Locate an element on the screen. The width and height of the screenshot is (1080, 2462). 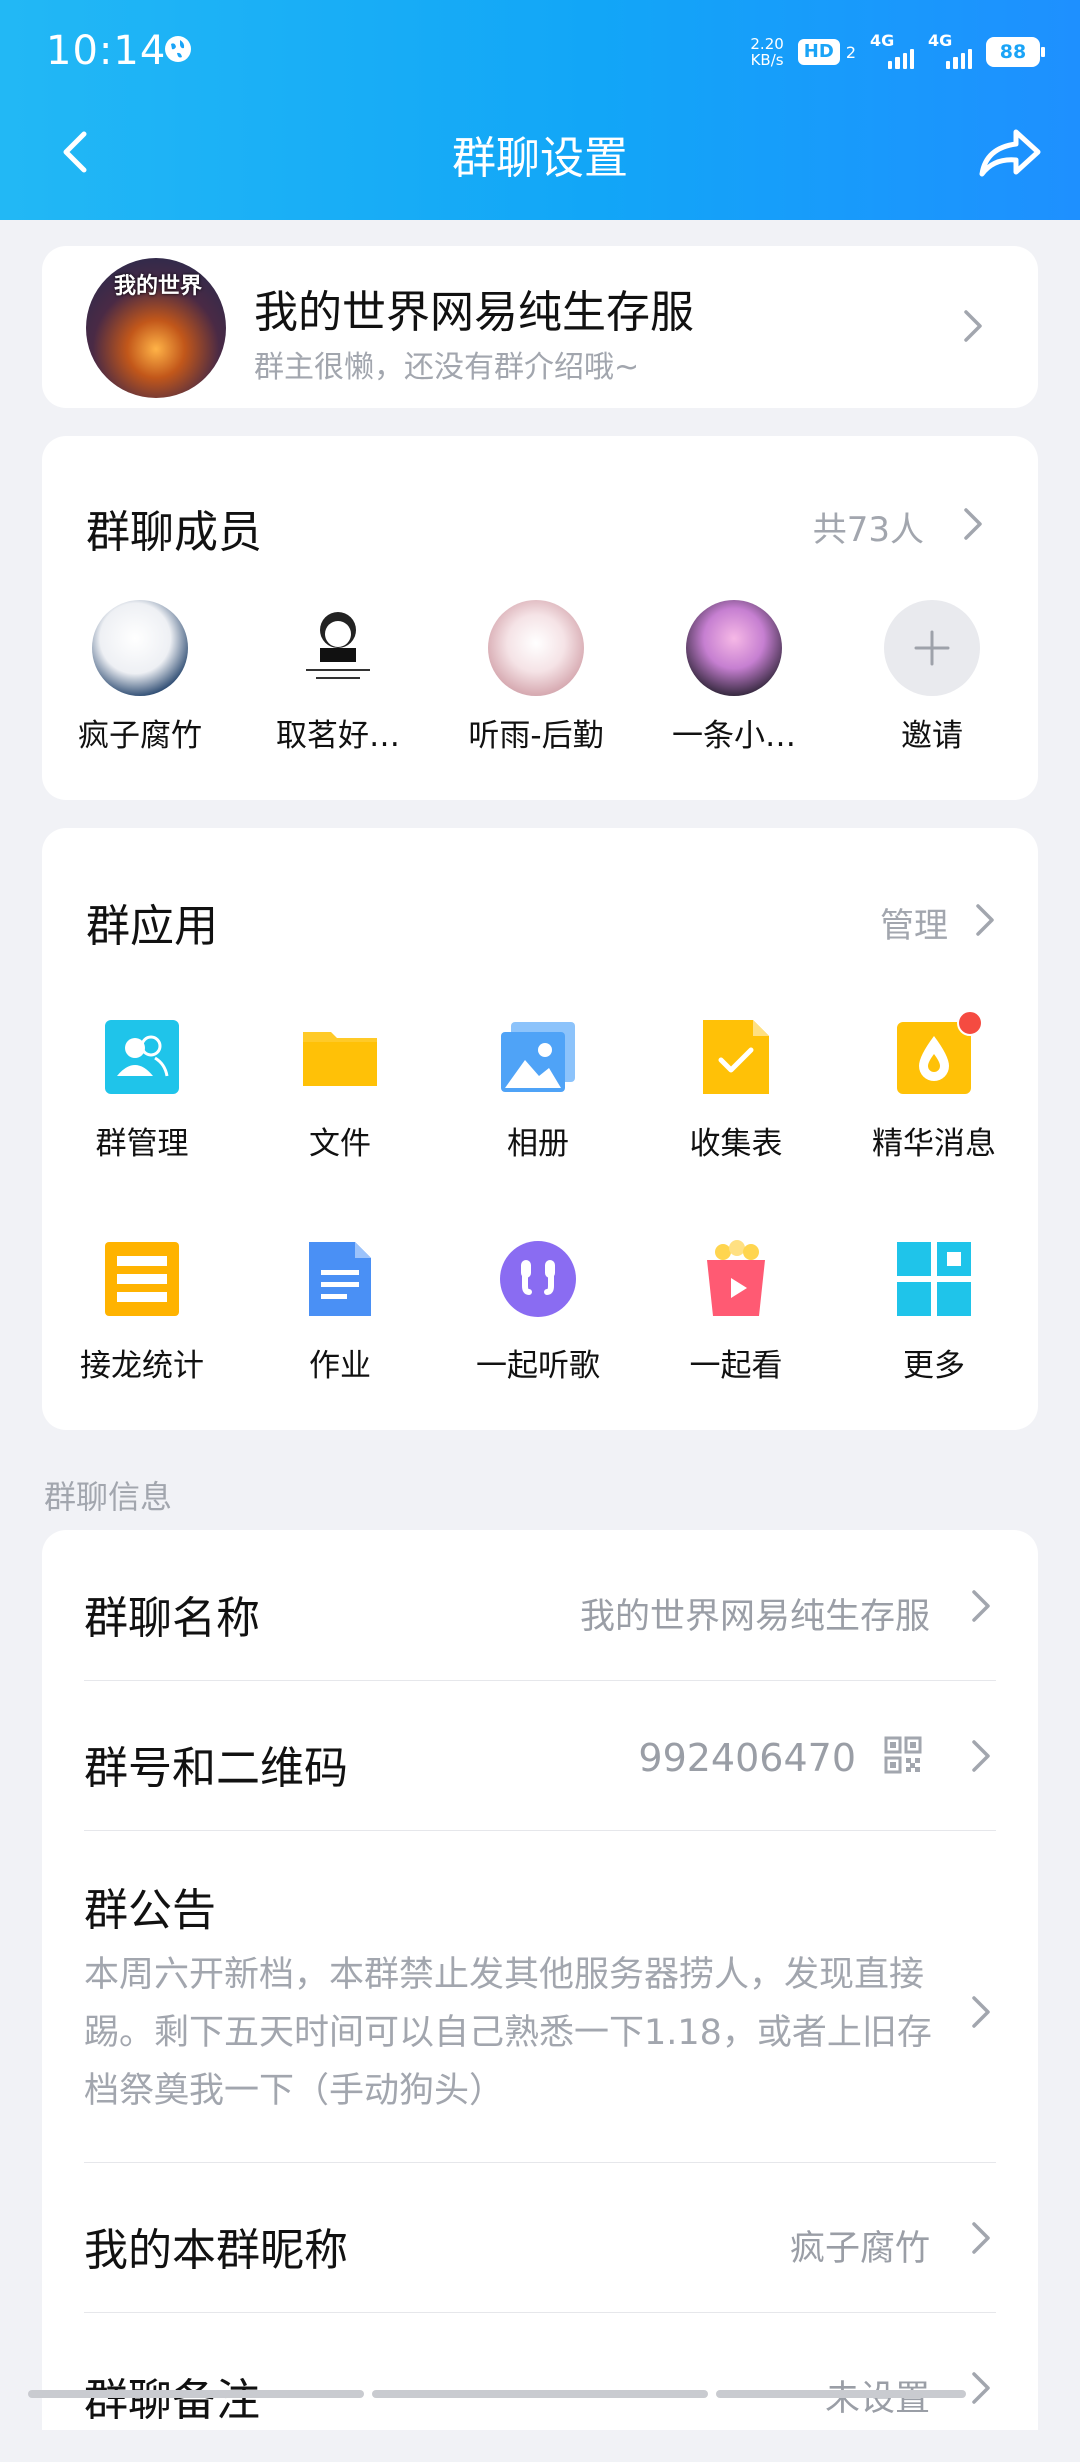
members-card: 群聊成员 共73人 疯子腐竹 取茗好… 听雨-后勤 一条小… 邀请 is located at coordinates (540, 618).